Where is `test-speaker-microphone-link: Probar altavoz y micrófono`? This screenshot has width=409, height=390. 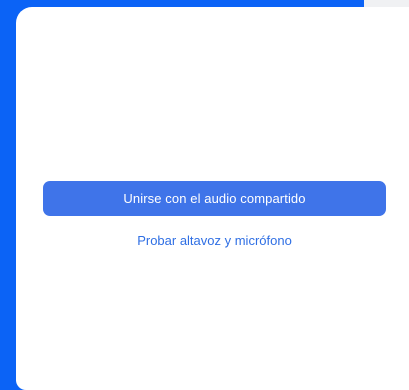
test-speaker-microphone-link: Probar altavoz y micrófono is located at coordinates (214, 241).